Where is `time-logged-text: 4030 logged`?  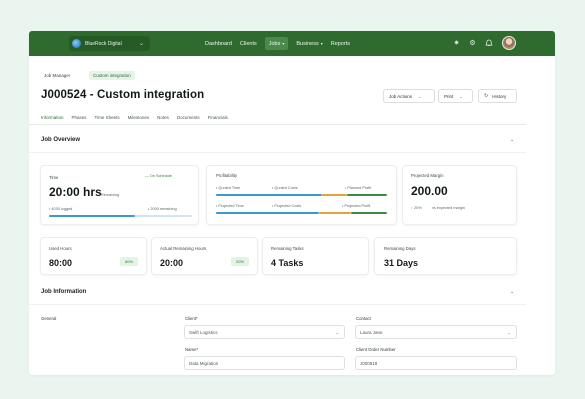 time-logged-text: 4030 logged is located at coordinates (62, 209).